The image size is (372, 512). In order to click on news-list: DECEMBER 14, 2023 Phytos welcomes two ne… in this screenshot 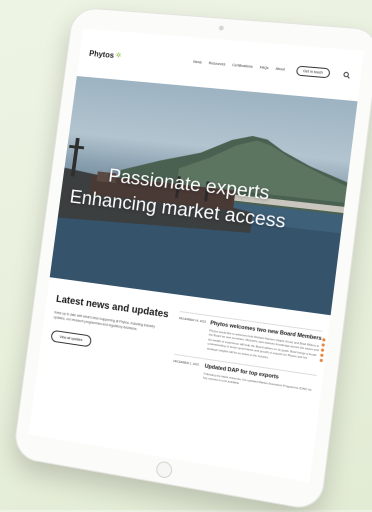, I will do `click(248, 358)`.